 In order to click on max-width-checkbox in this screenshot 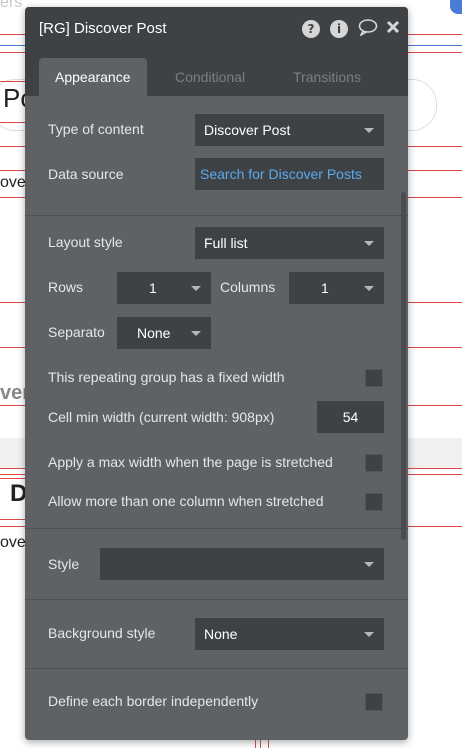, I will do `click(374, 463)`.